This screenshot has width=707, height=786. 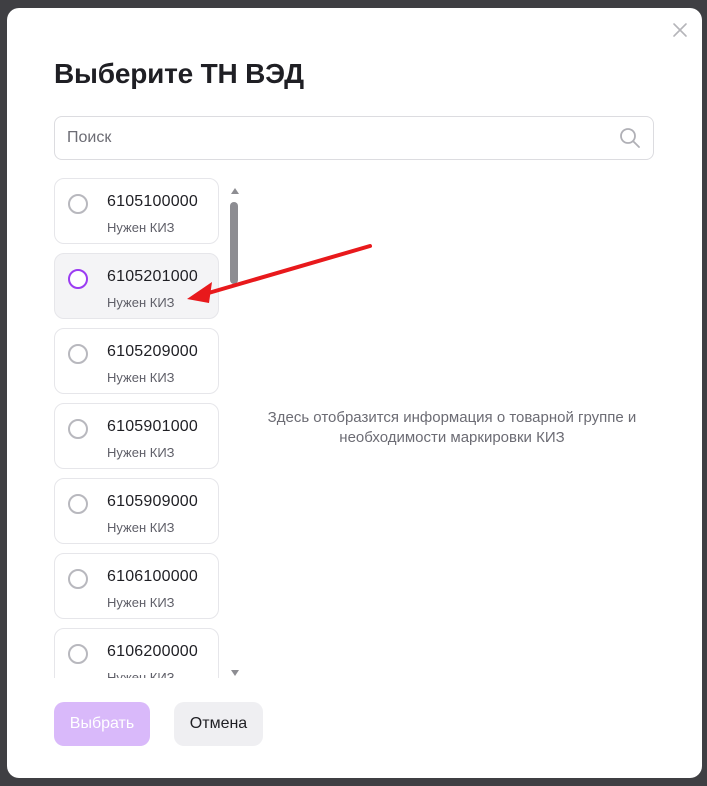 What do you see at coordinates (337, 138) in the screenshot?
I see `search-input` at bounding box center [337, 138].